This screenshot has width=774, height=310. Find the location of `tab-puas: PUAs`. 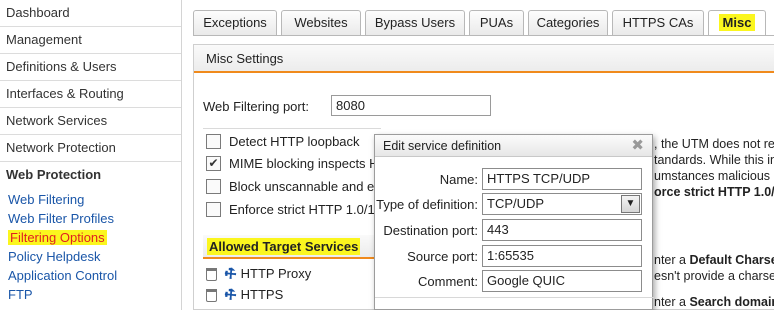

tab-puas: PUAs is located at coordinates (496, 23).